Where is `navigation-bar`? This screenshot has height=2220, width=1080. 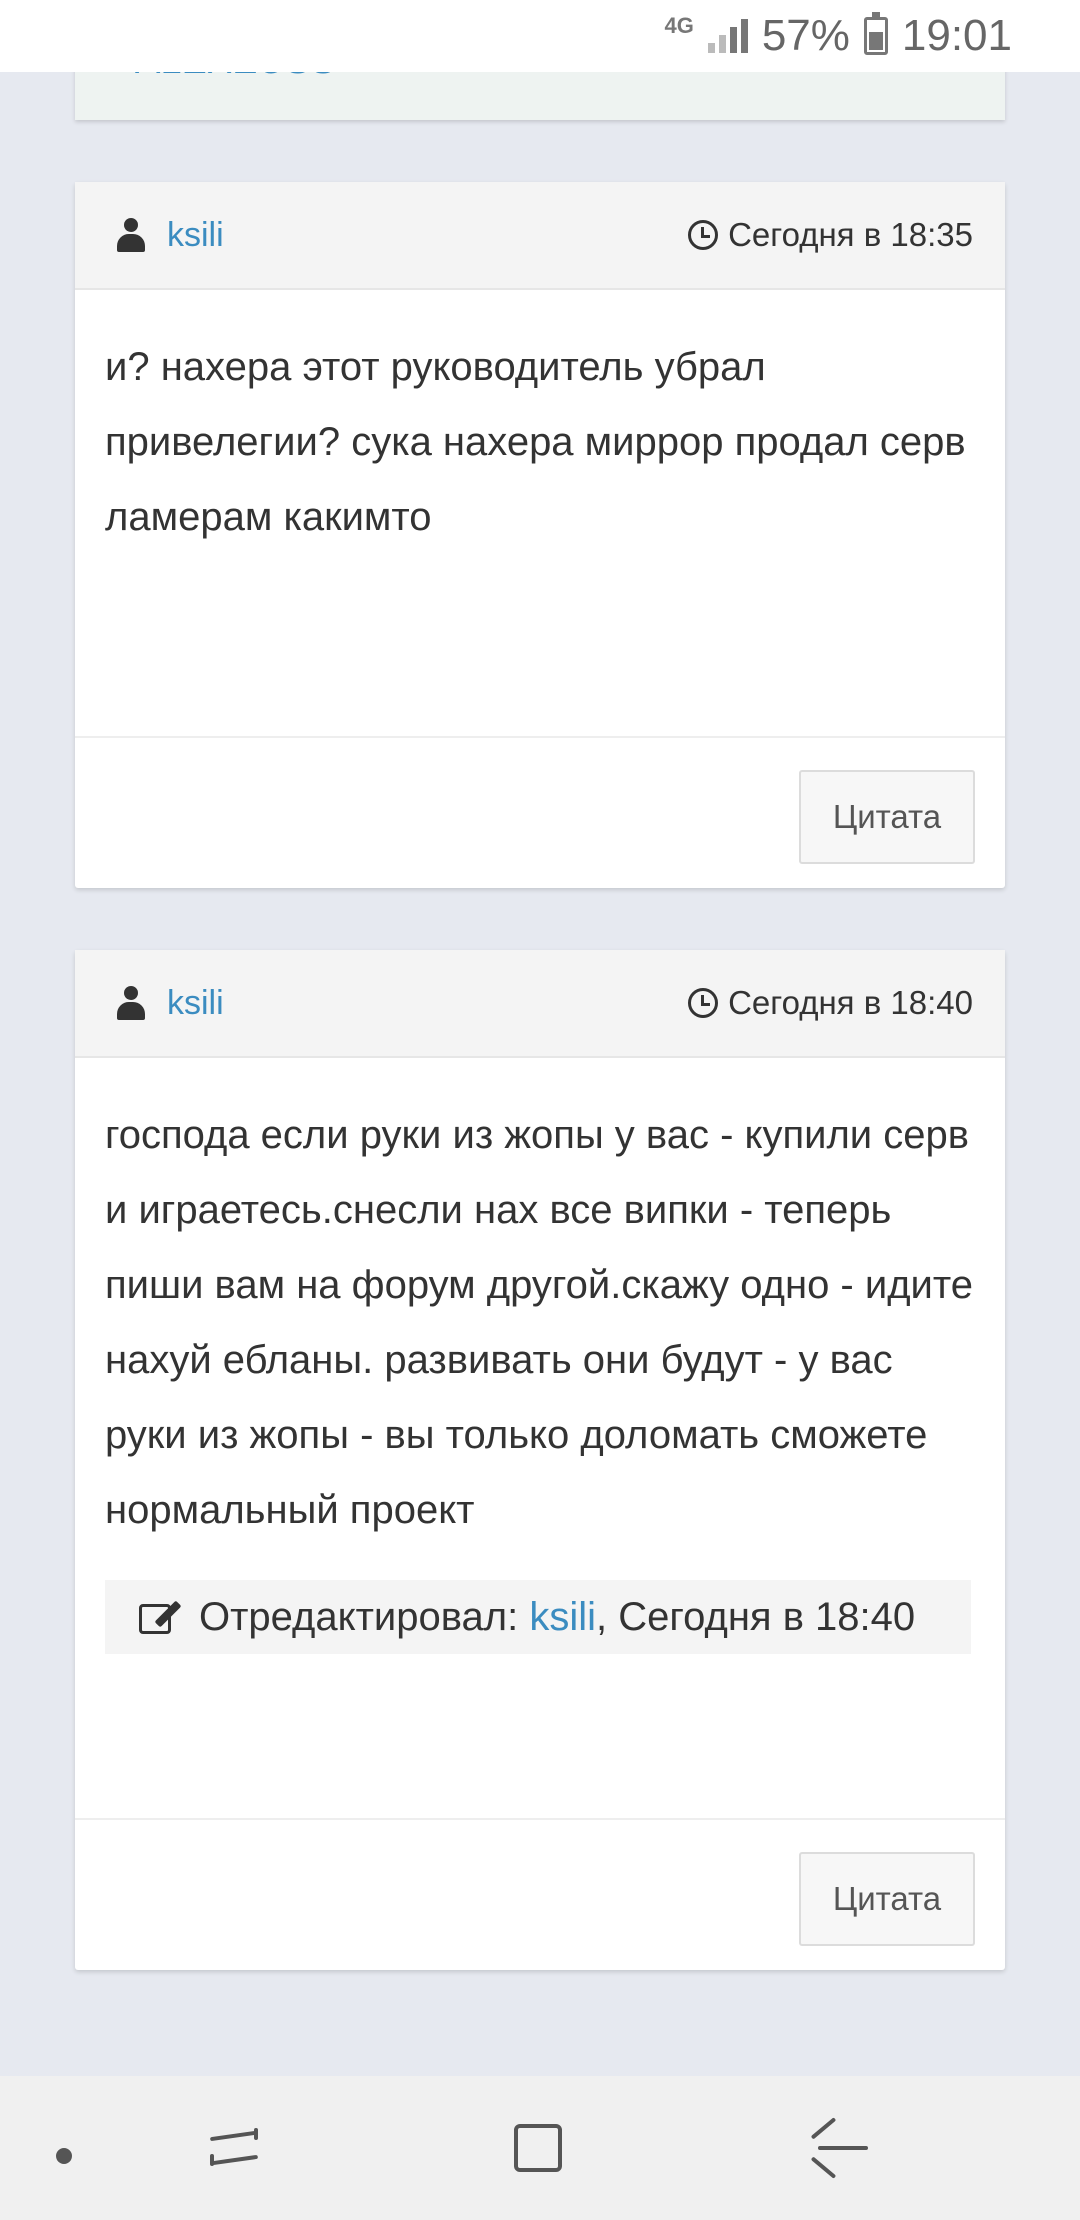
navigation-bar is located at coordinates (540, 2148).